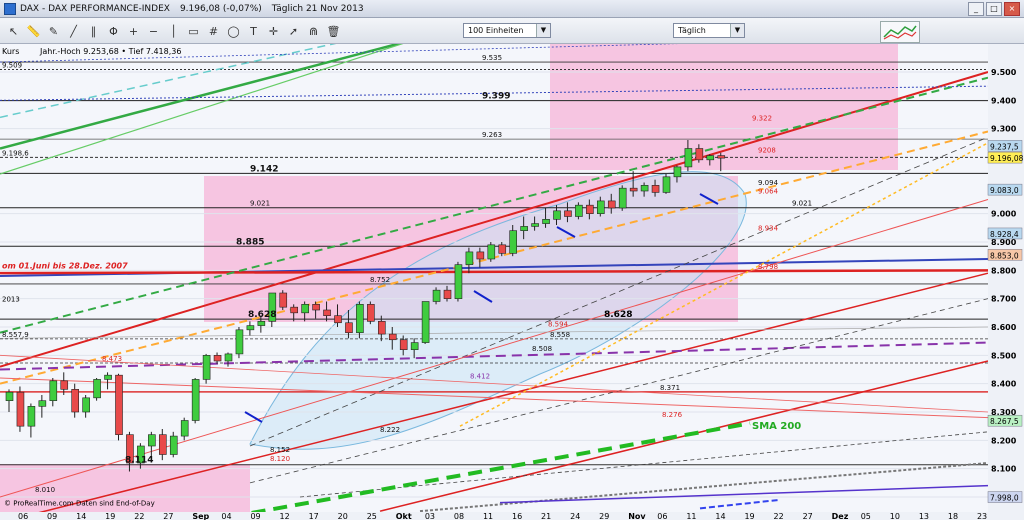  I want to click on level-label: 9.509, so click(12, 65).